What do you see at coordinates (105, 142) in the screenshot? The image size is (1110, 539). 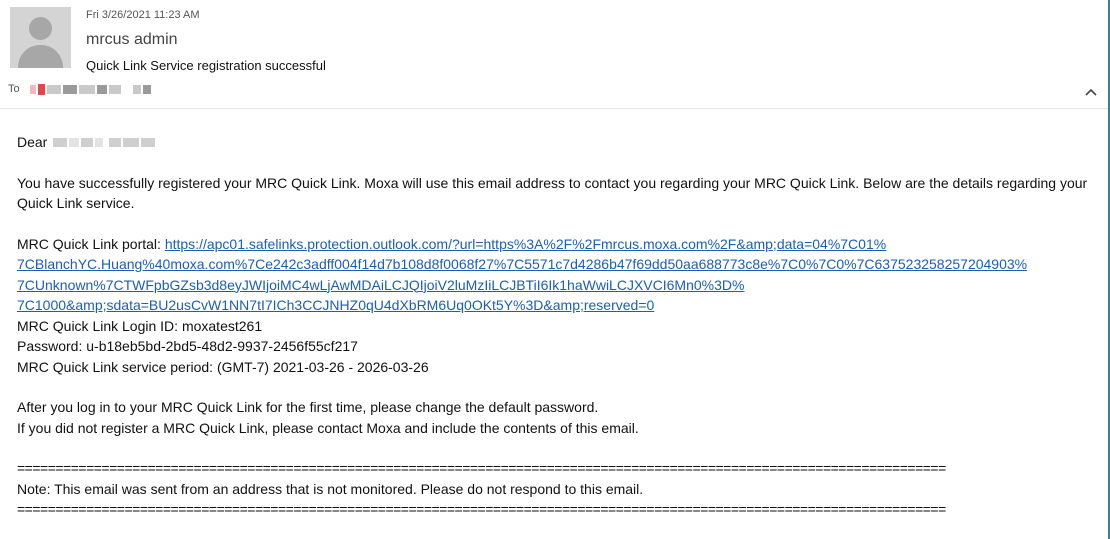 I see `redacted-name` at bounding box center [105, 142].